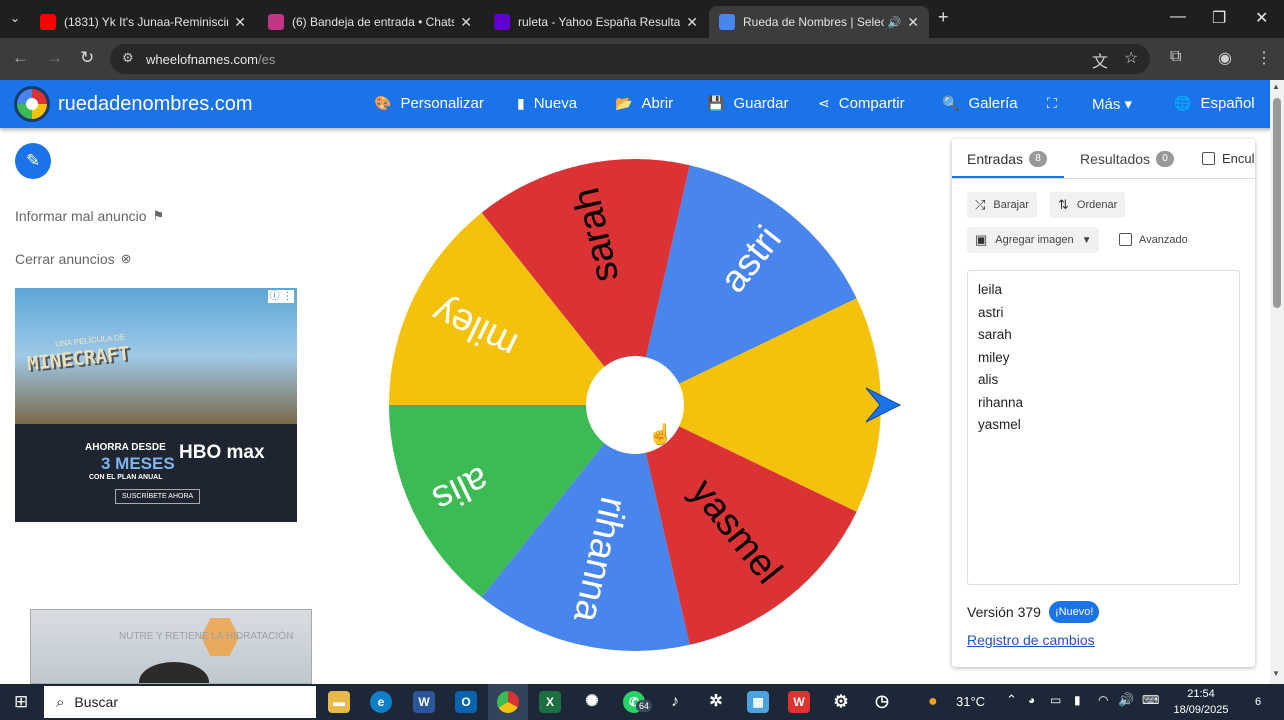  I want to click on changelog-link: Registro de cambios, so click(1031, 640).